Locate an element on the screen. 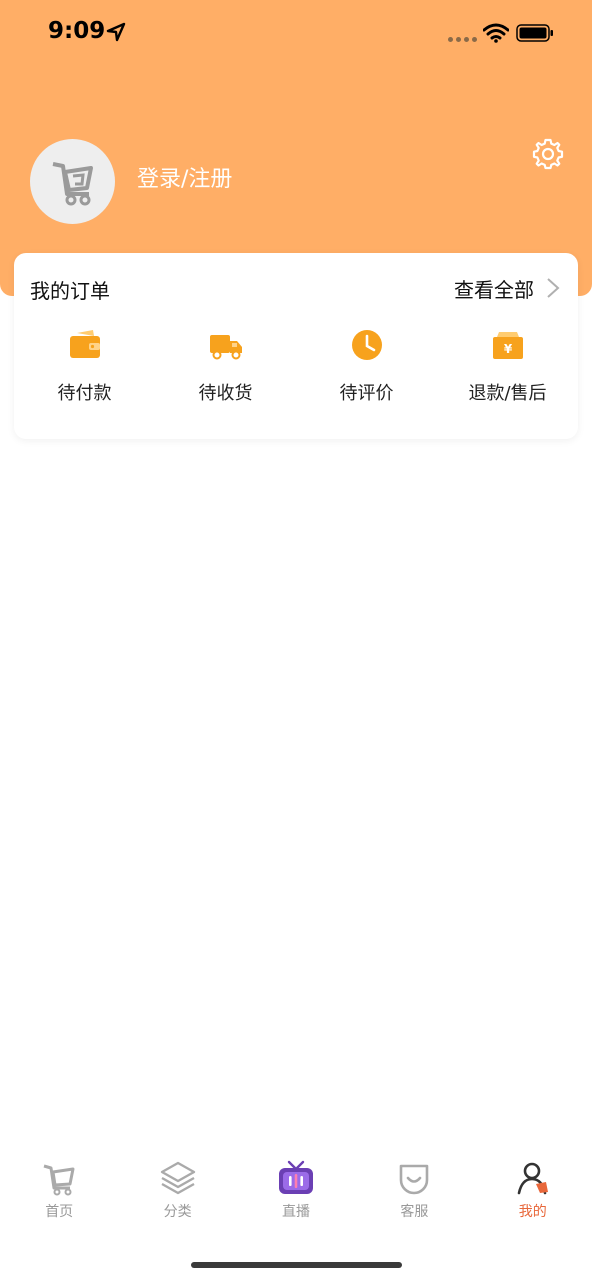 The image size is (592, 1280). my-orders-card: 我的订单 查看全部 待付款 待收货 待评价 ¥ 退款/售后 is located at coordinates (296, 346).